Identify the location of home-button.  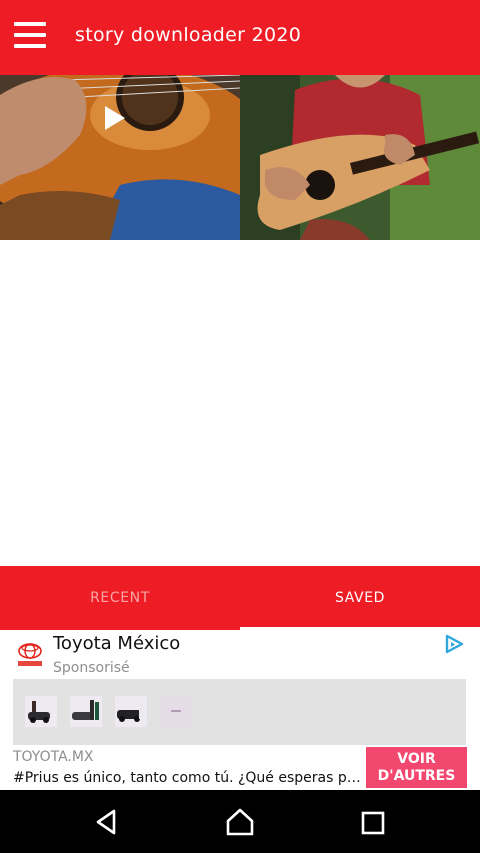
(240, 821).